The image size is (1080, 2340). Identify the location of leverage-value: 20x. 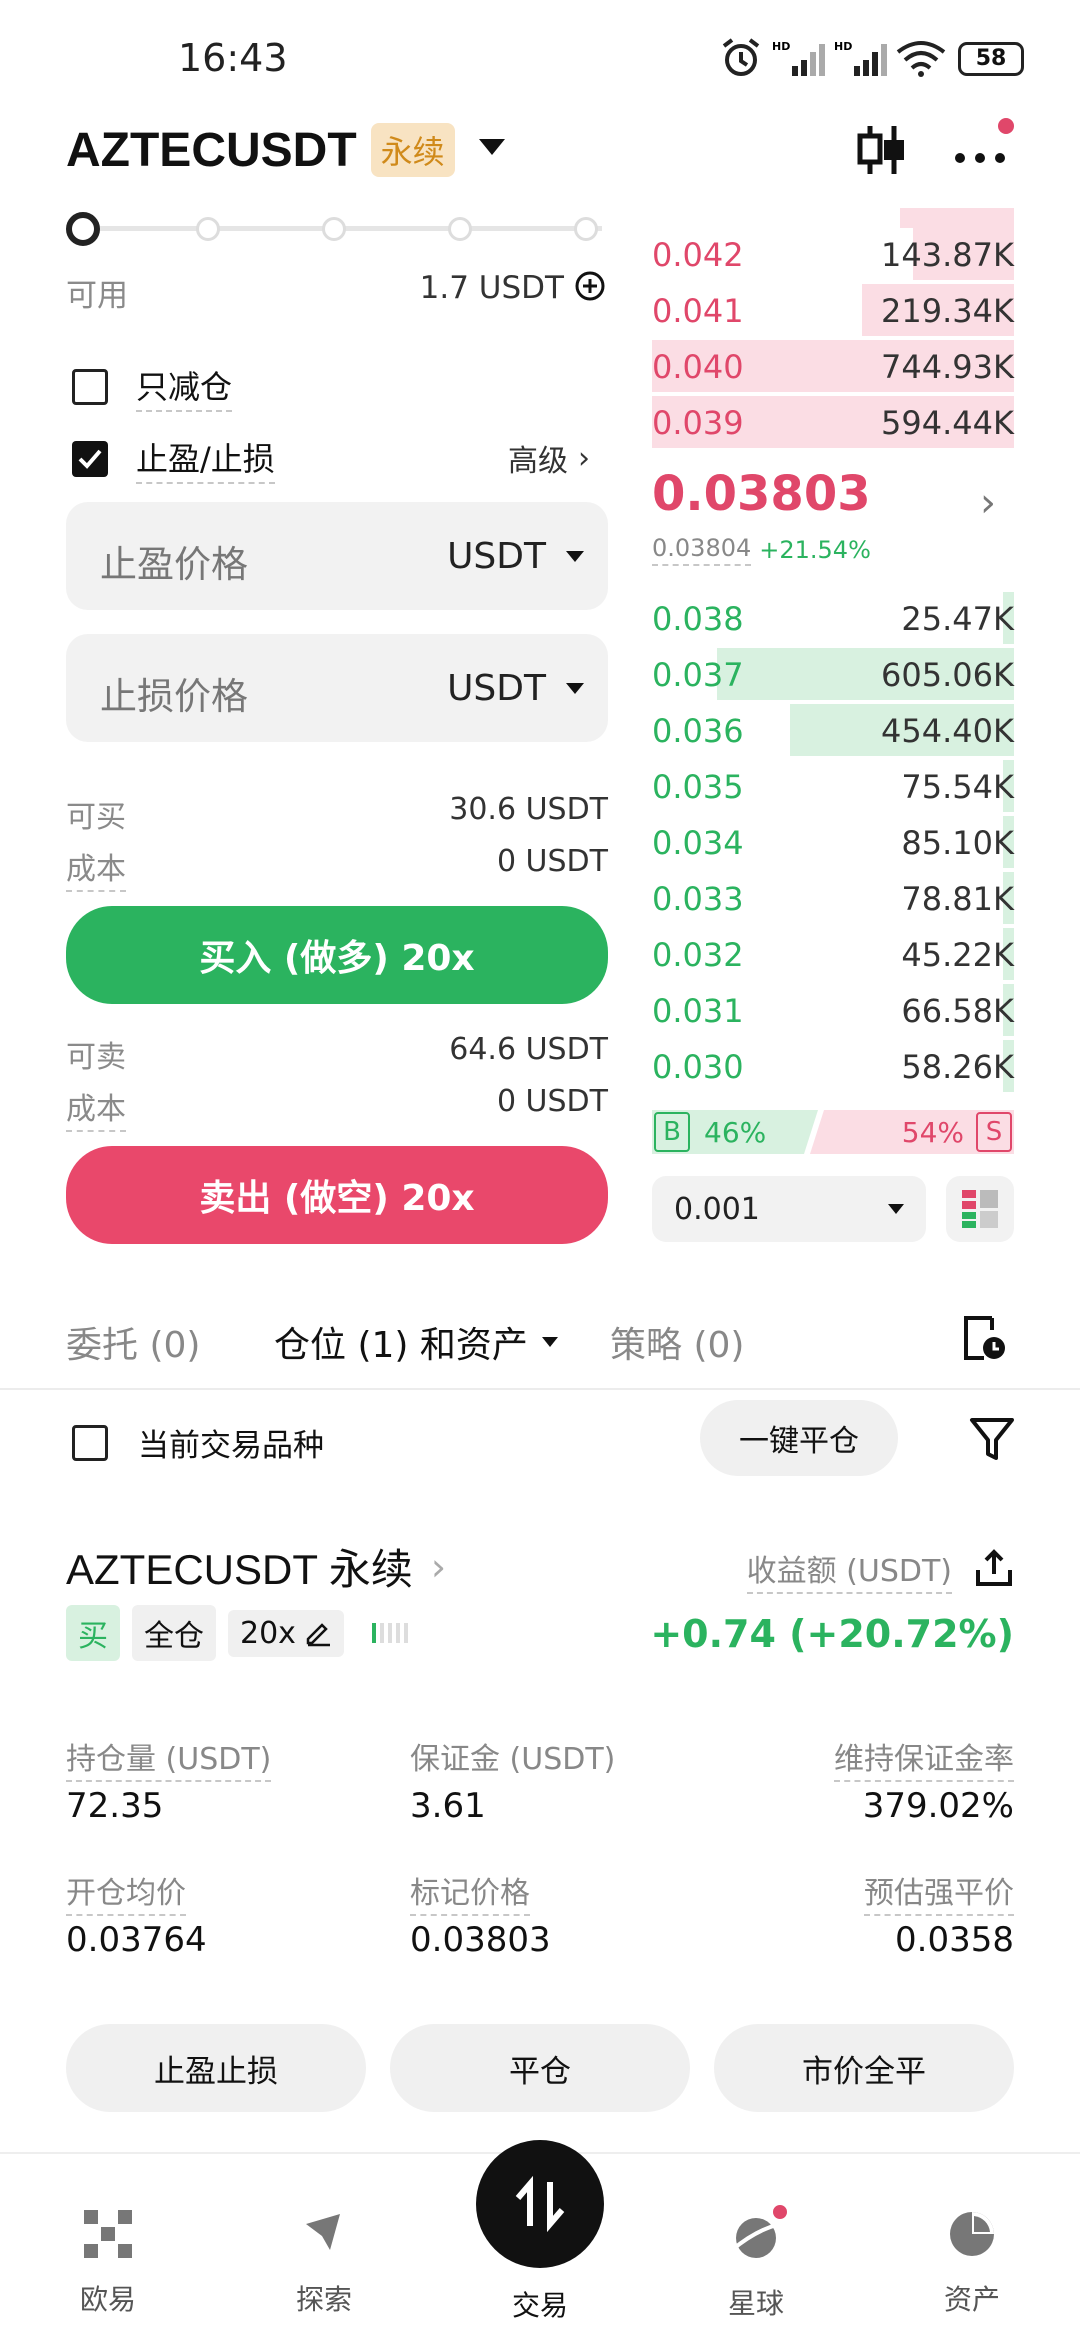
(268, 1633).